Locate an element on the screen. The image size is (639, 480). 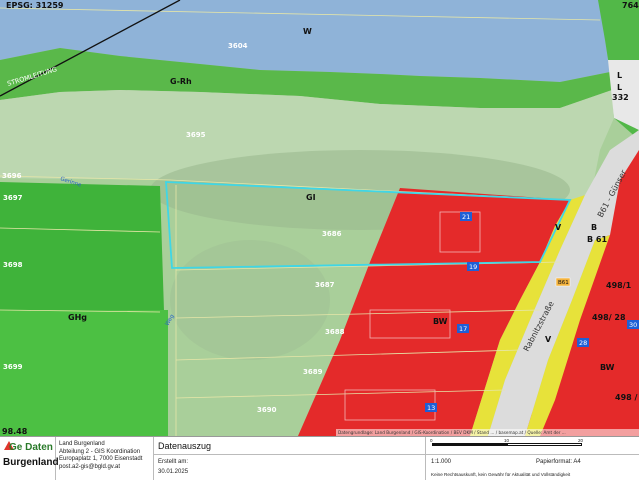
org-line: Europaplatz 1, 7000 Eisenstadt is located at coordinates (101, 459).